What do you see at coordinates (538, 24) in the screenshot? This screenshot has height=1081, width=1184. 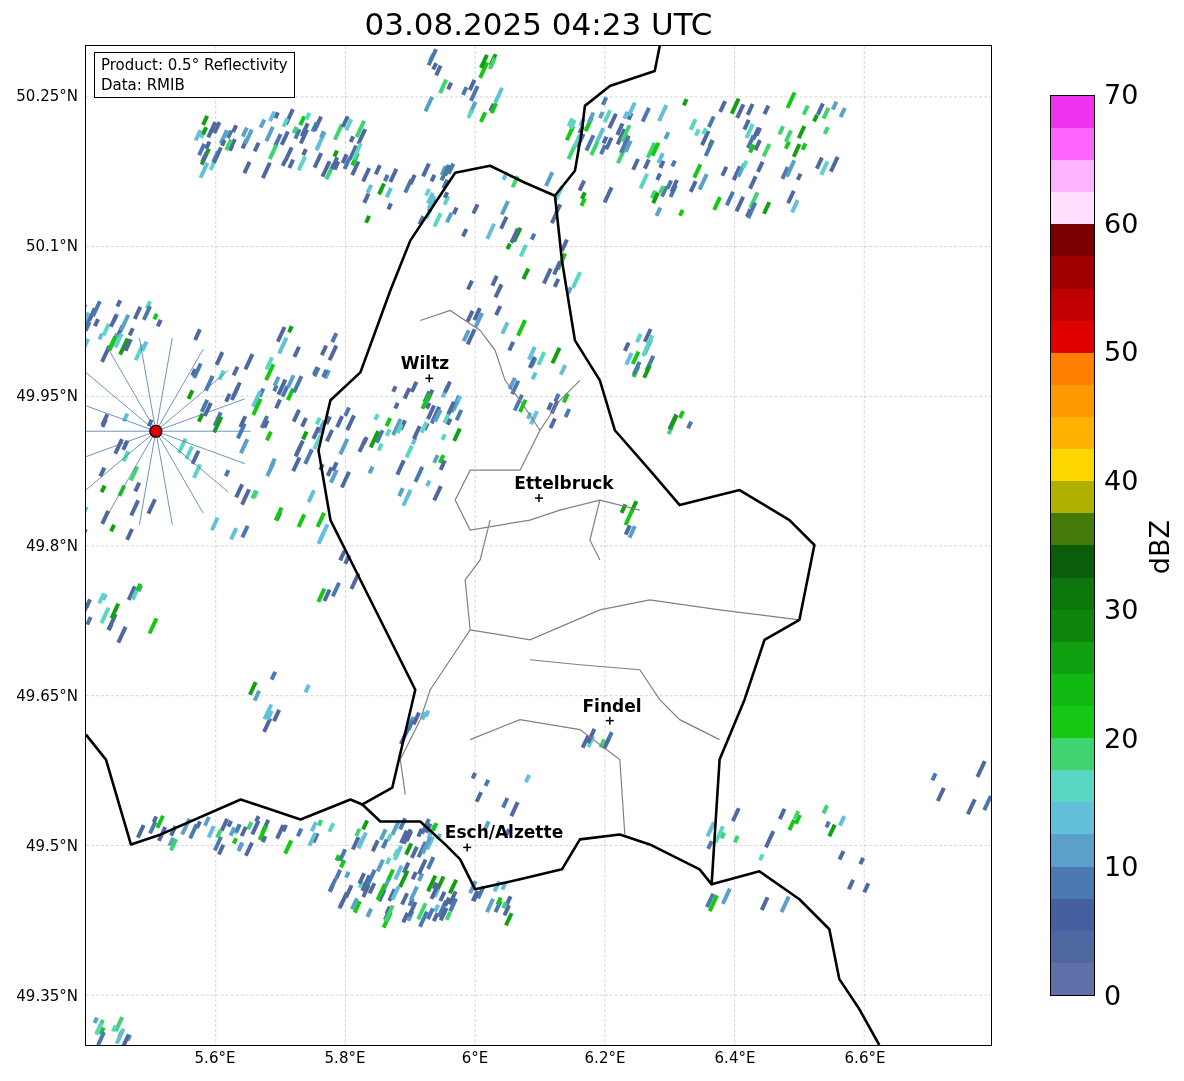 I see `chart-title: 03.08.2025 04:23 UTC` at bounding box center [538, 24].